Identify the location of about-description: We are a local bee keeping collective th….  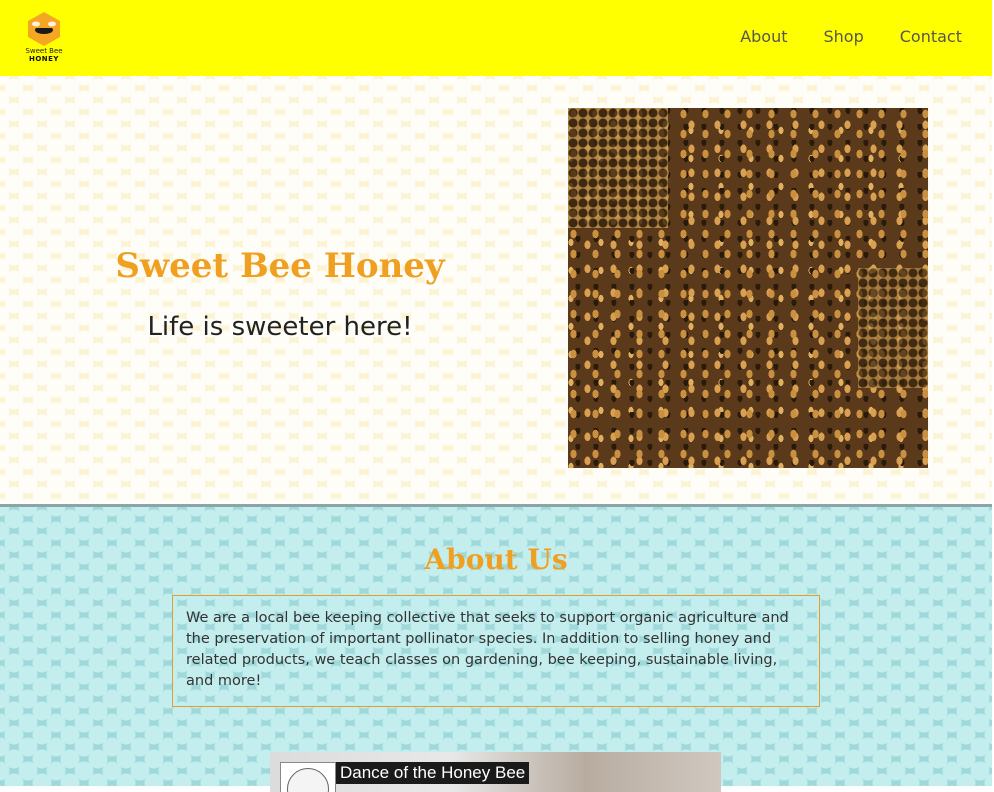
(496, 651).